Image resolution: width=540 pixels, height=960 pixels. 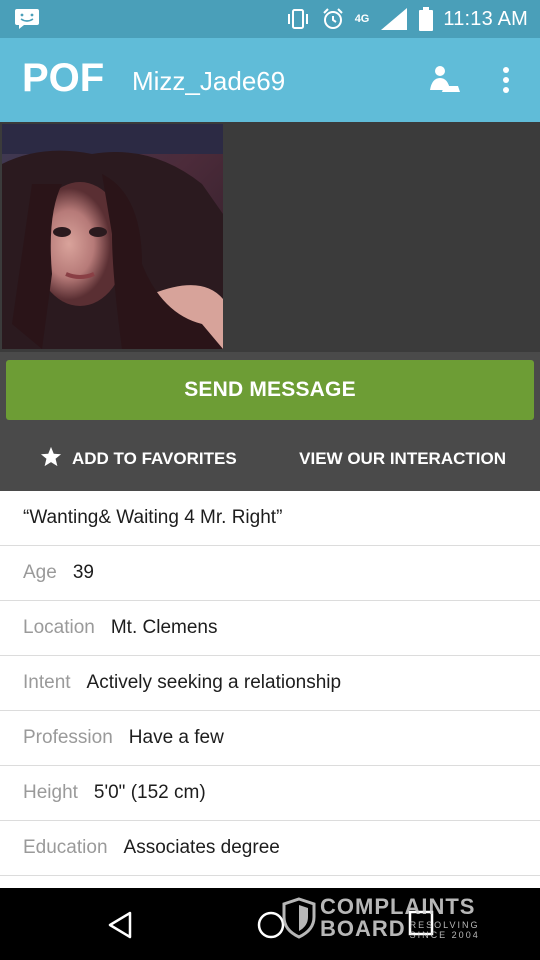 I want to click on more-vert-icon, so click(x=506, y=80).